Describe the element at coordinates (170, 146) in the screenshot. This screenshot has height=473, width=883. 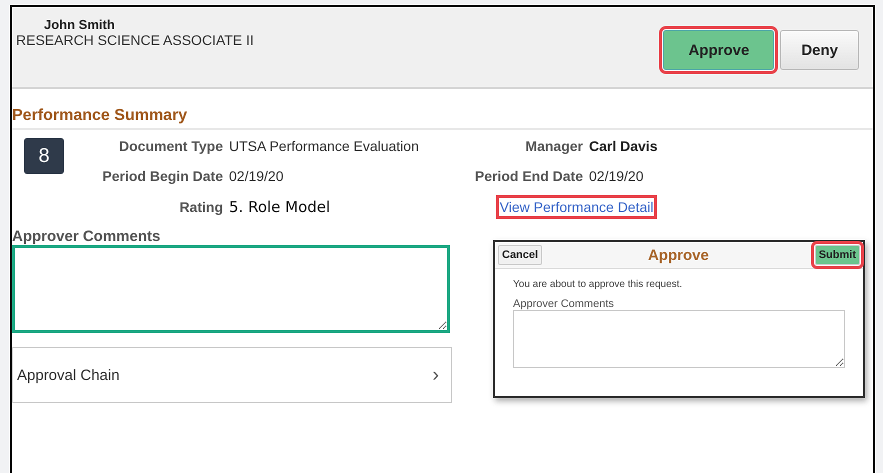
I see `field-label: Document Type` at that location.